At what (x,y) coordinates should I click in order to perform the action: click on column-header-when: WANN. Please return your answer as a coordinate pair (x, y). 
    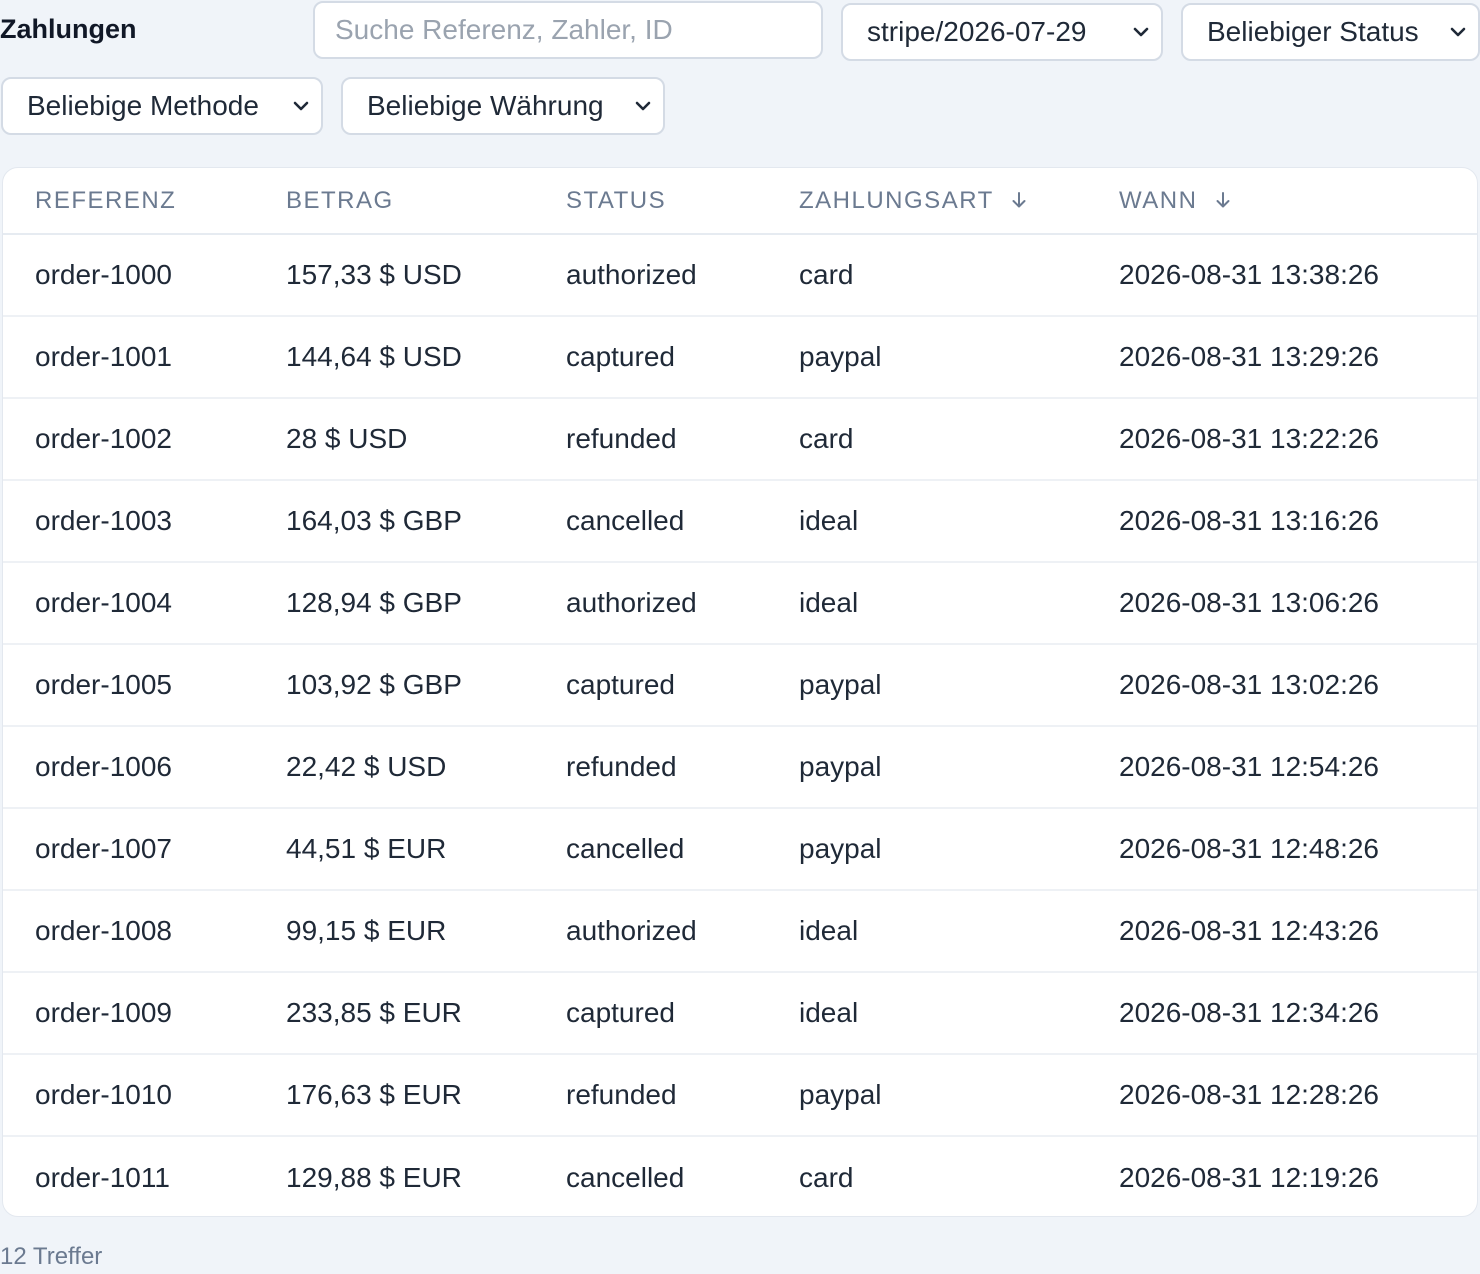
    Looking at the image, I should click on (1298, 201).